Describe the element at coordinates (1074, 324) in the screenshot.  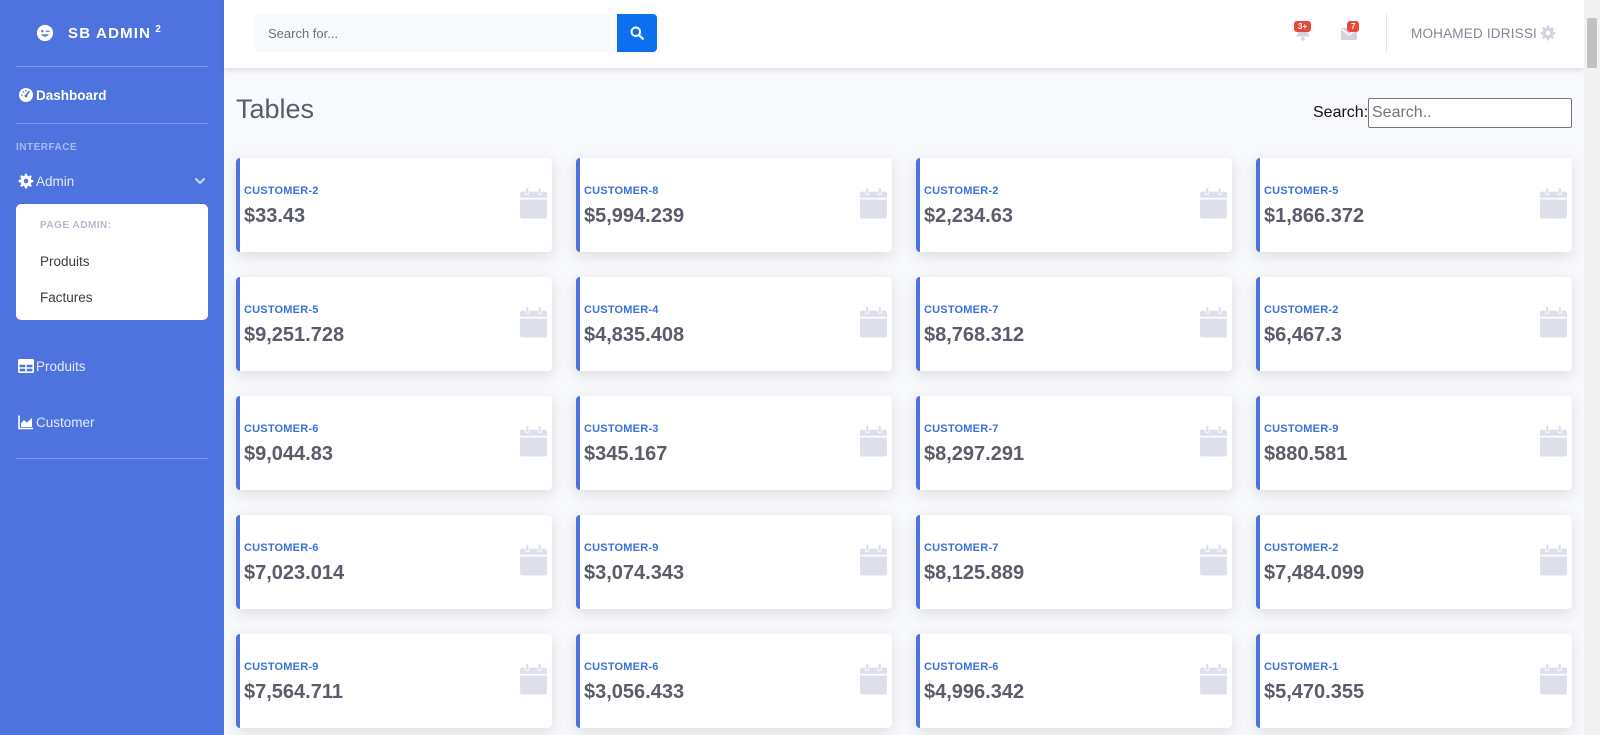
I see `customer-card: CUSTOMER-7 $8,768.312` at that location.